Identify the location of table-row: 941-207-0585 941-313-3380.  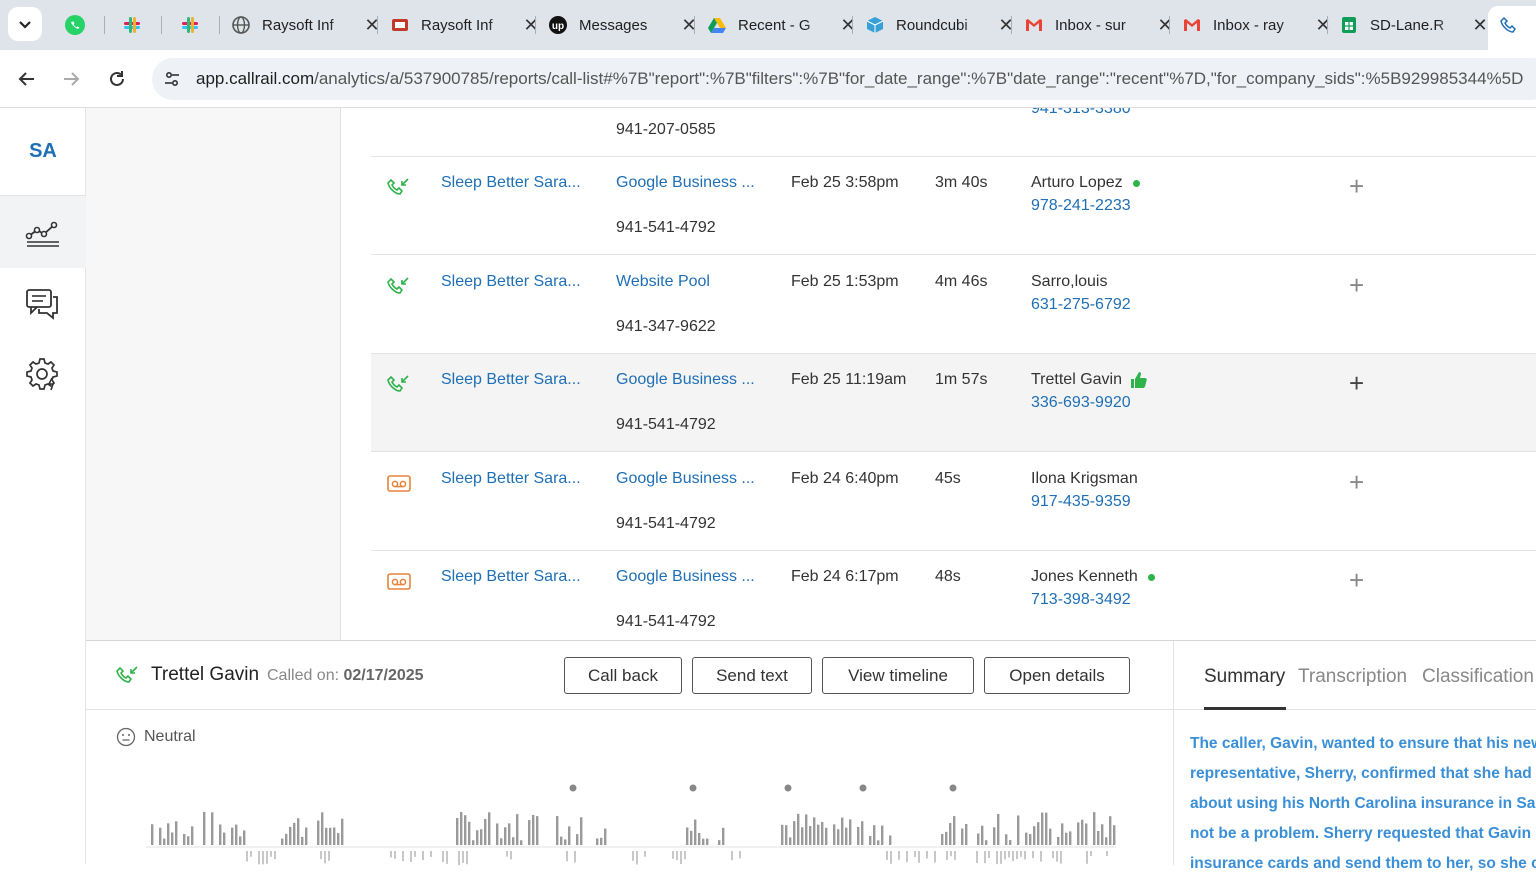
(953, 132).